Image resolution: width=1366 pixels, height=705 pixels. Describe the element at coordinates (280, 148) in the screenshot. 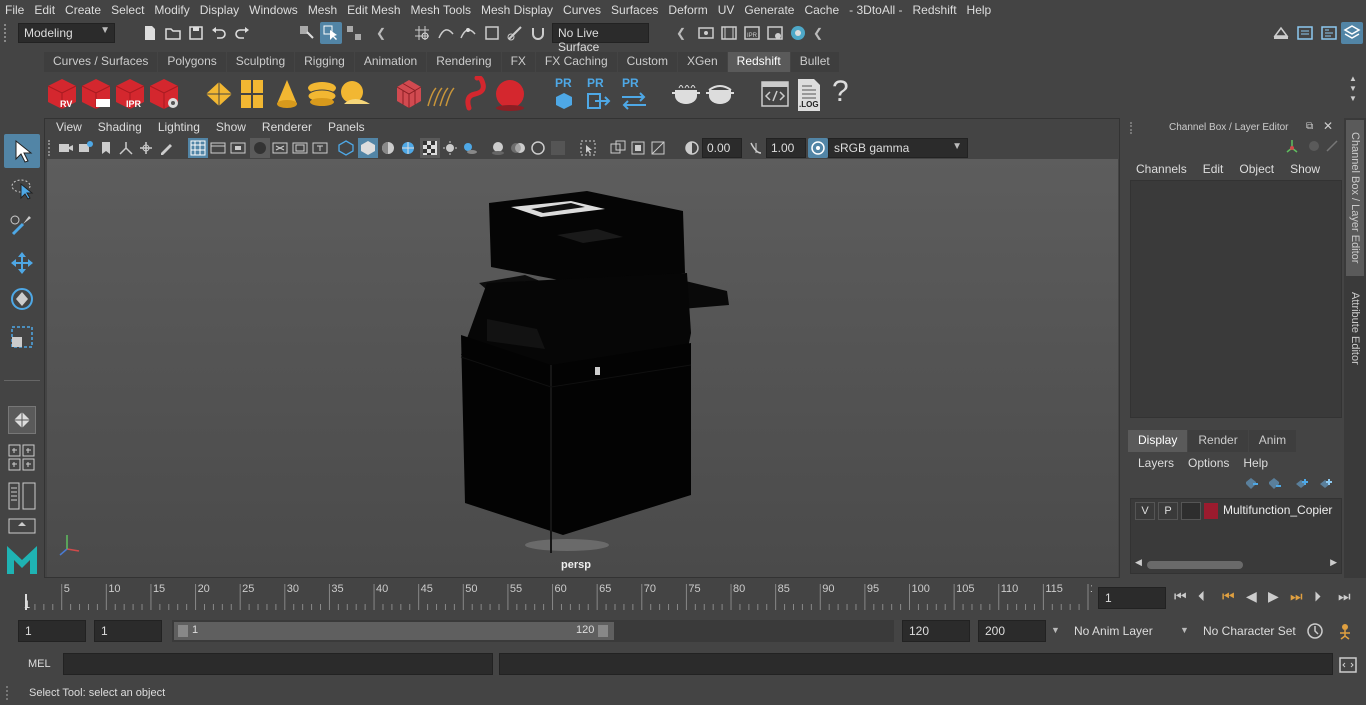

I see `field-chart-icon` at that location.